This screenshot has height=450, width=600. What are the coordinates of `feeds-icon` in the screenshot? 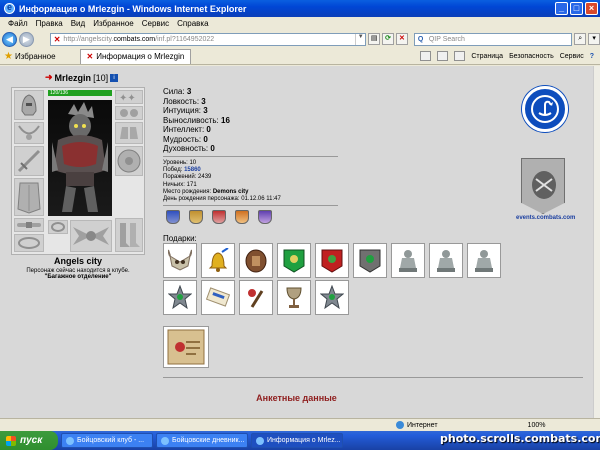 It's located at (443, 56).